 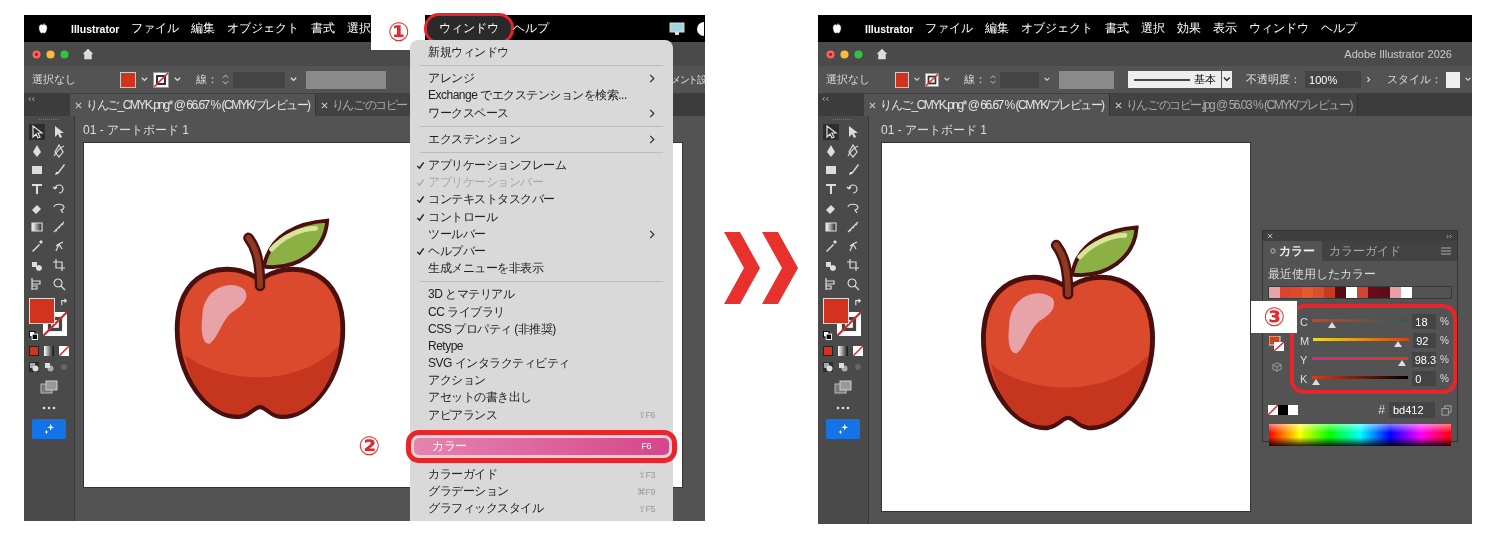 What do you see at coordinates (541, 364) in the screenshot?
I see `menu-item: SVG インタラクティビティ` at bounding box center [541, 364].